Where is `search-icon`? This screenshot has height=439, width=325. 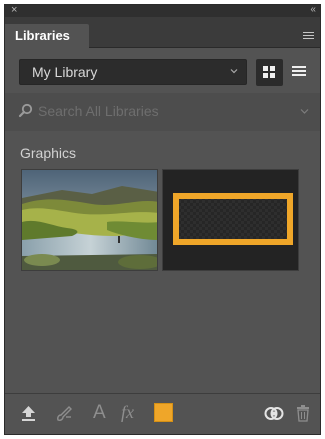 search-icon is located at coordinates (25, 110).